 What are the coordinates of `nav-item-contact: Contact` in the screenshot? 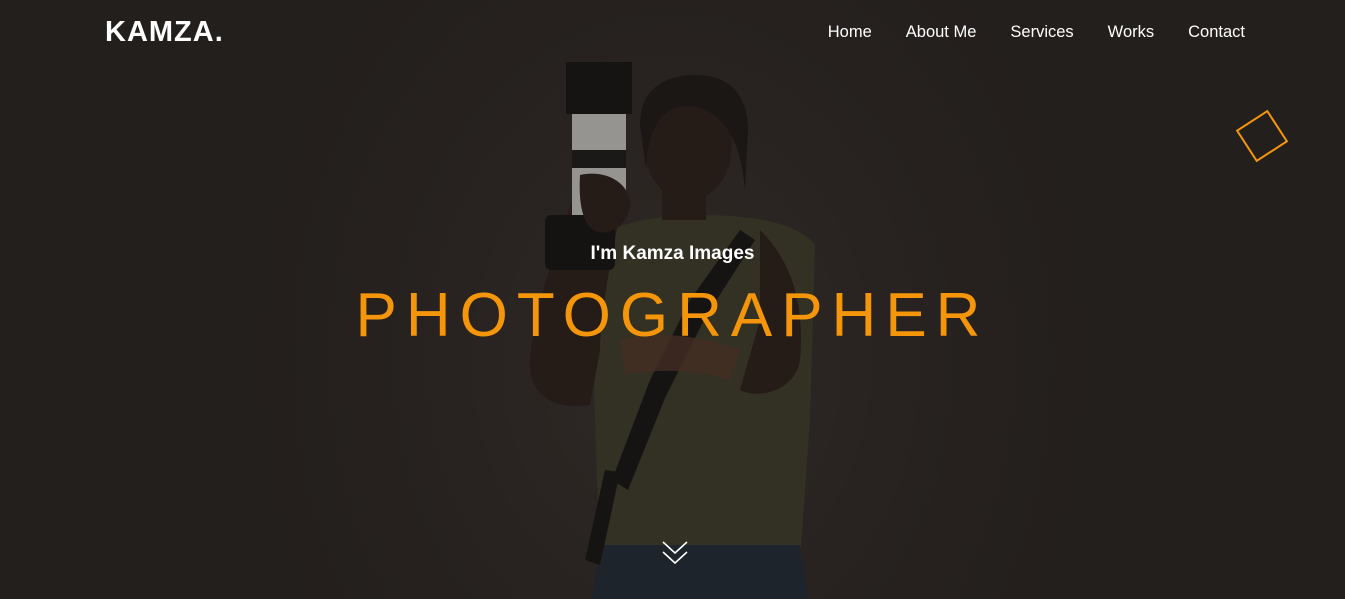 It's located at (1199, 32).